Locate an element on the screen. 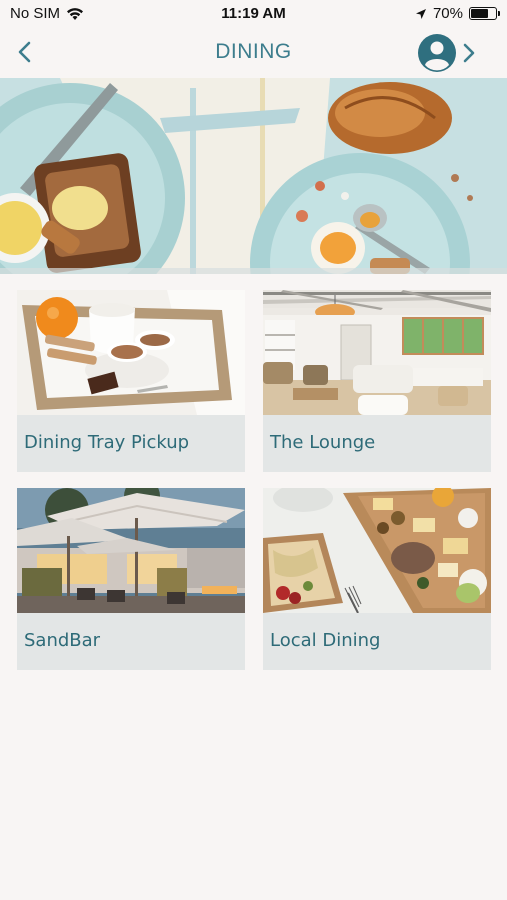 The height and width of the screenshot is (900, 507). status-right: 70% is located at coordinates (457, 13).